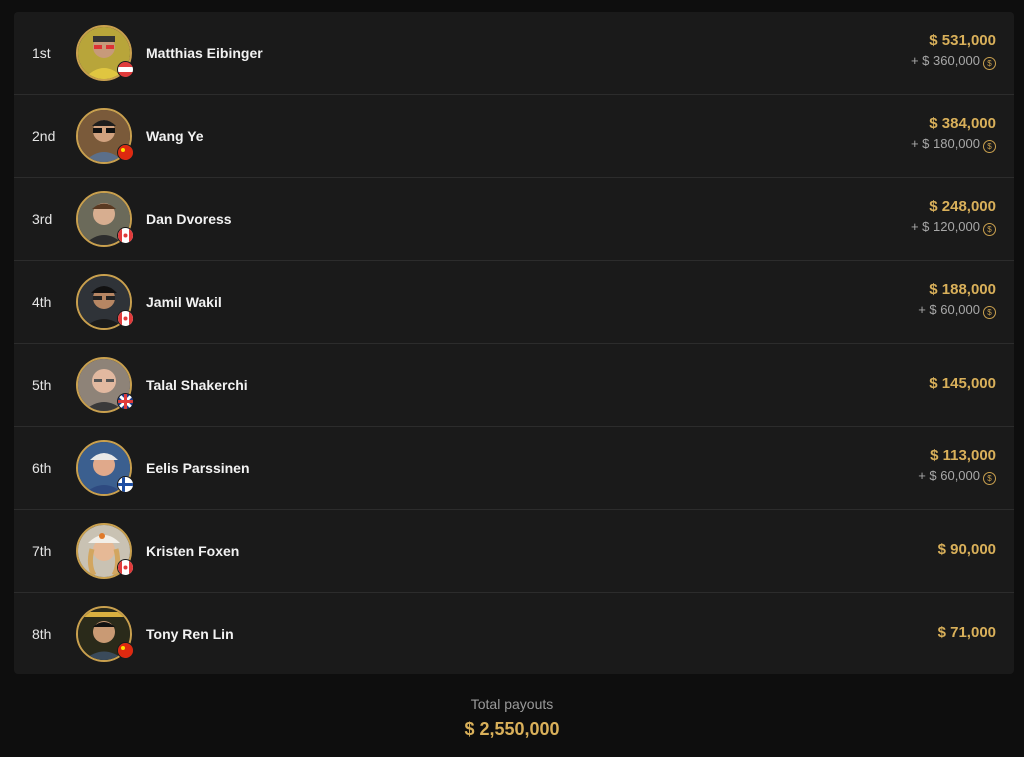 The width and height of the screenshot is (1024, 757). I want to click on player-name: Kristen Foxen, so click(192, 551).